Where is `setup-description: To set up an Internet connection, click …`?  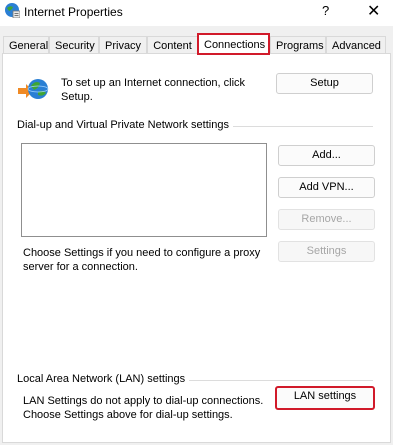 setup-description: To set up an Internet connection, click … is located at coordinates (153, 90).